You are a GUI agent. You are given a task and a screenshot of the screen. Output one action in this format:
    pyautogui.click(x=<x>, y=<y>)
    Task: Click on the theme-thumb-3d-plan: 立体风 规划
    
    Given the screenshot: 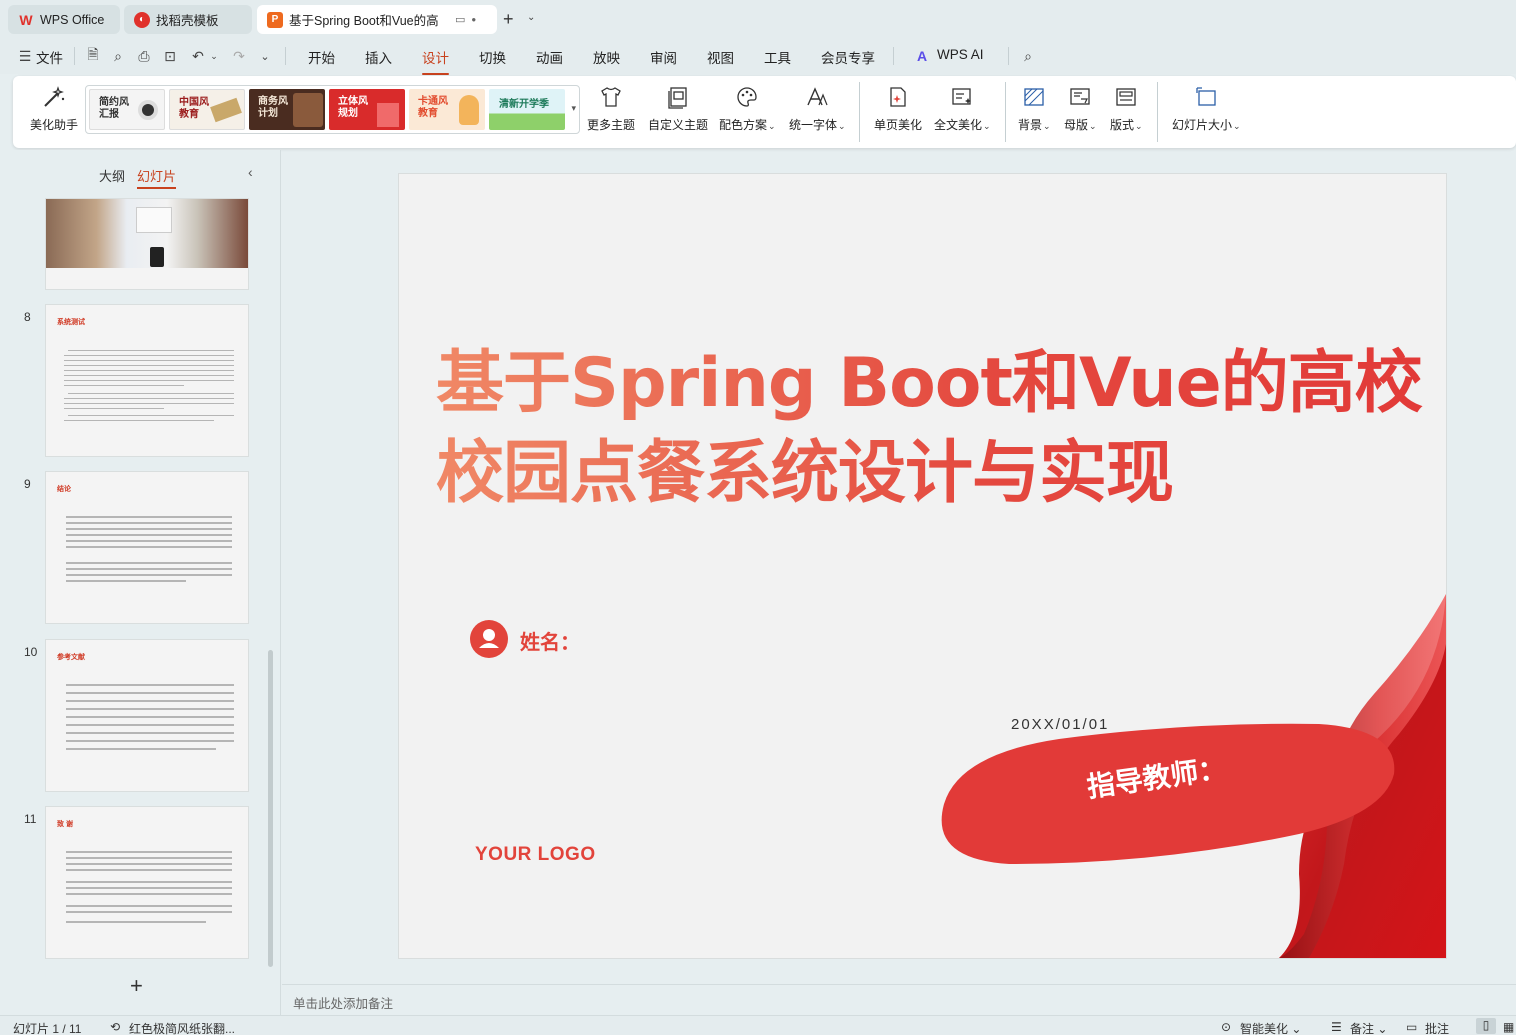 What is the action you would take?
    pyautogui.click(x=367, y=109)
    